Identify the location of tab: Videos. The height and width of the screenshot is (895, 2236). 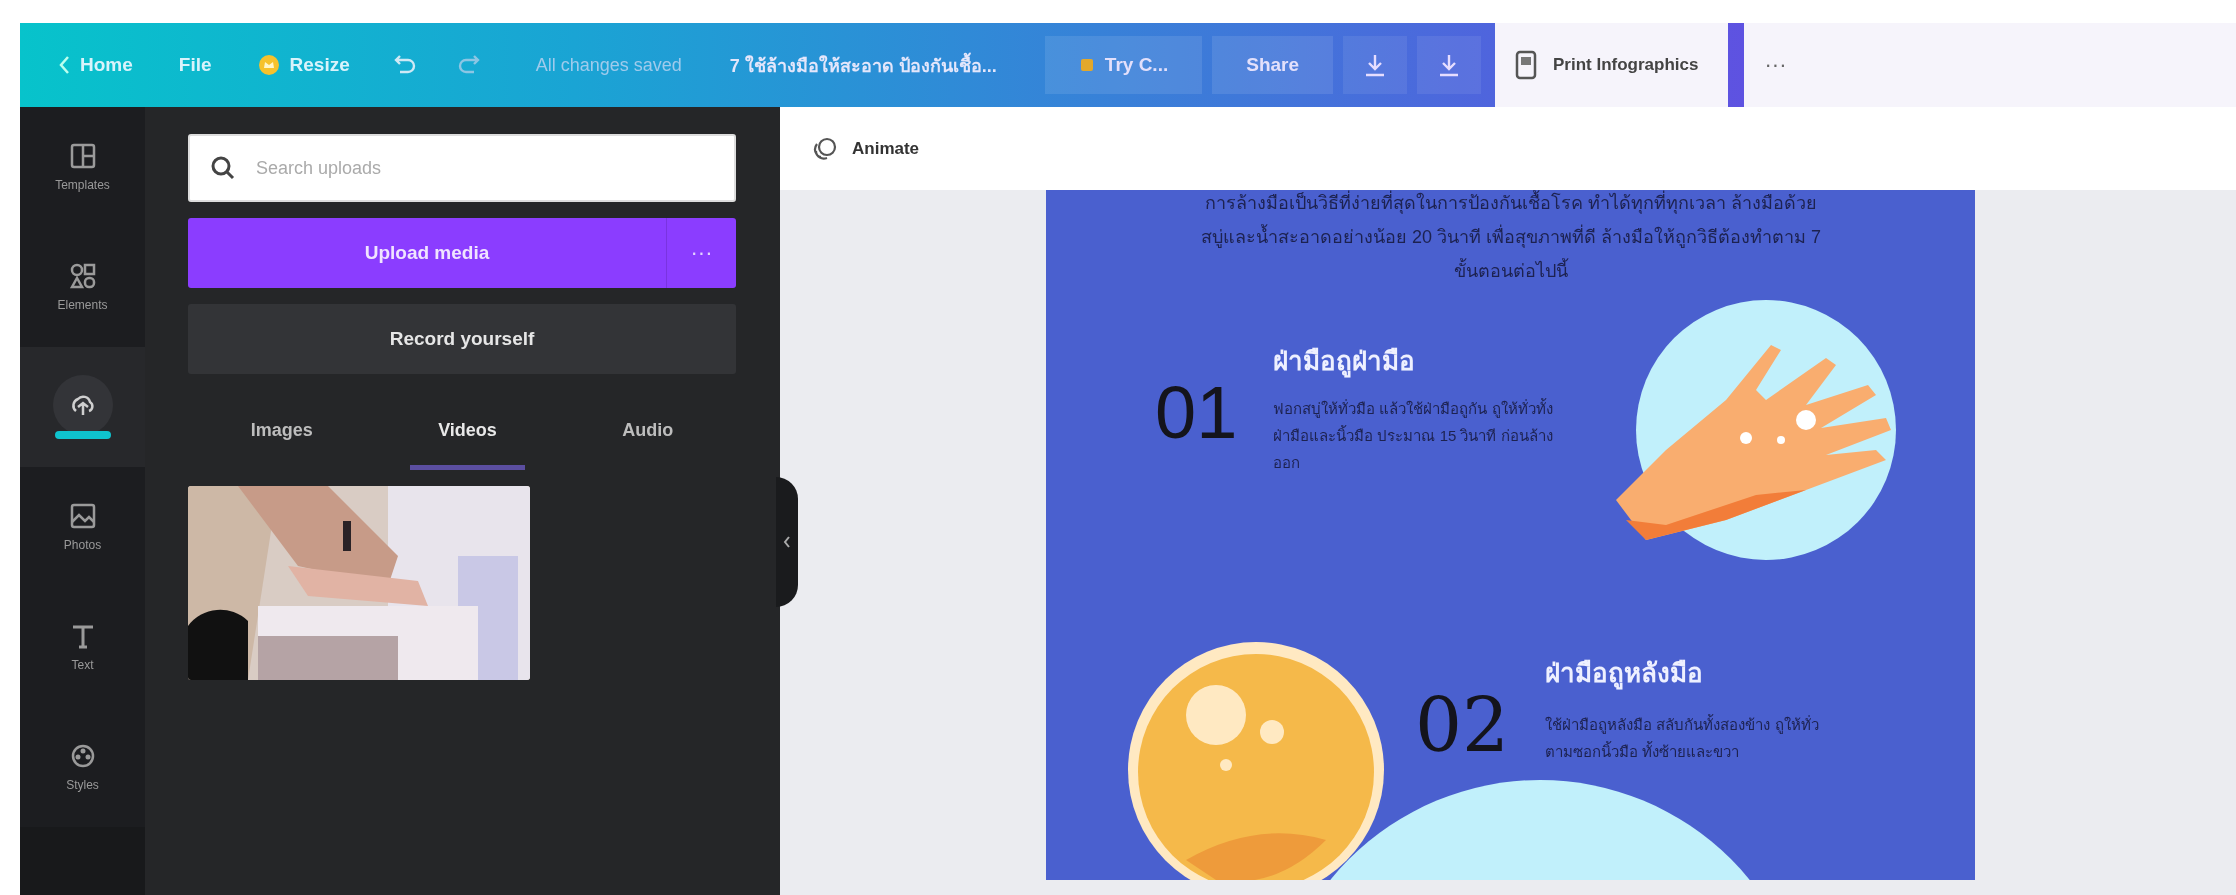
(467, 435).